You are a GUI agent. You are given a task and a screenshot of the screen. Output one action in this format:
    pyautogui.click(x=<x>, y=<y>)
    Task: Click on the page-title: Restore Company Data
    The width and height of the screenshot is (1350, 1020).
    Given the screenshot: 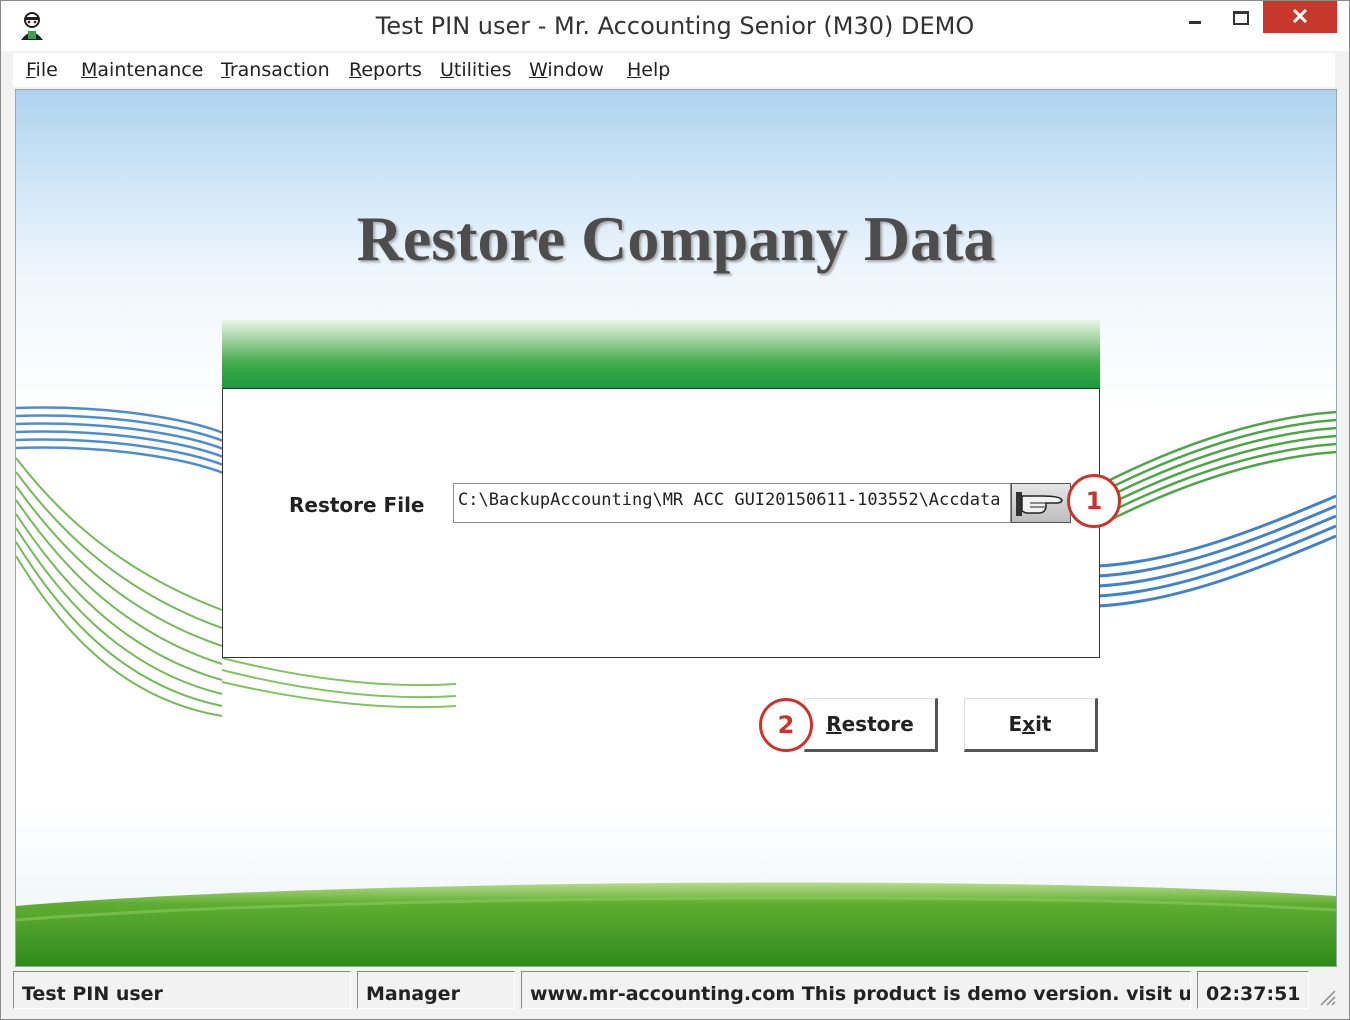 What is the action you would take?
    pyautogui.click(x=676, y=238)
    